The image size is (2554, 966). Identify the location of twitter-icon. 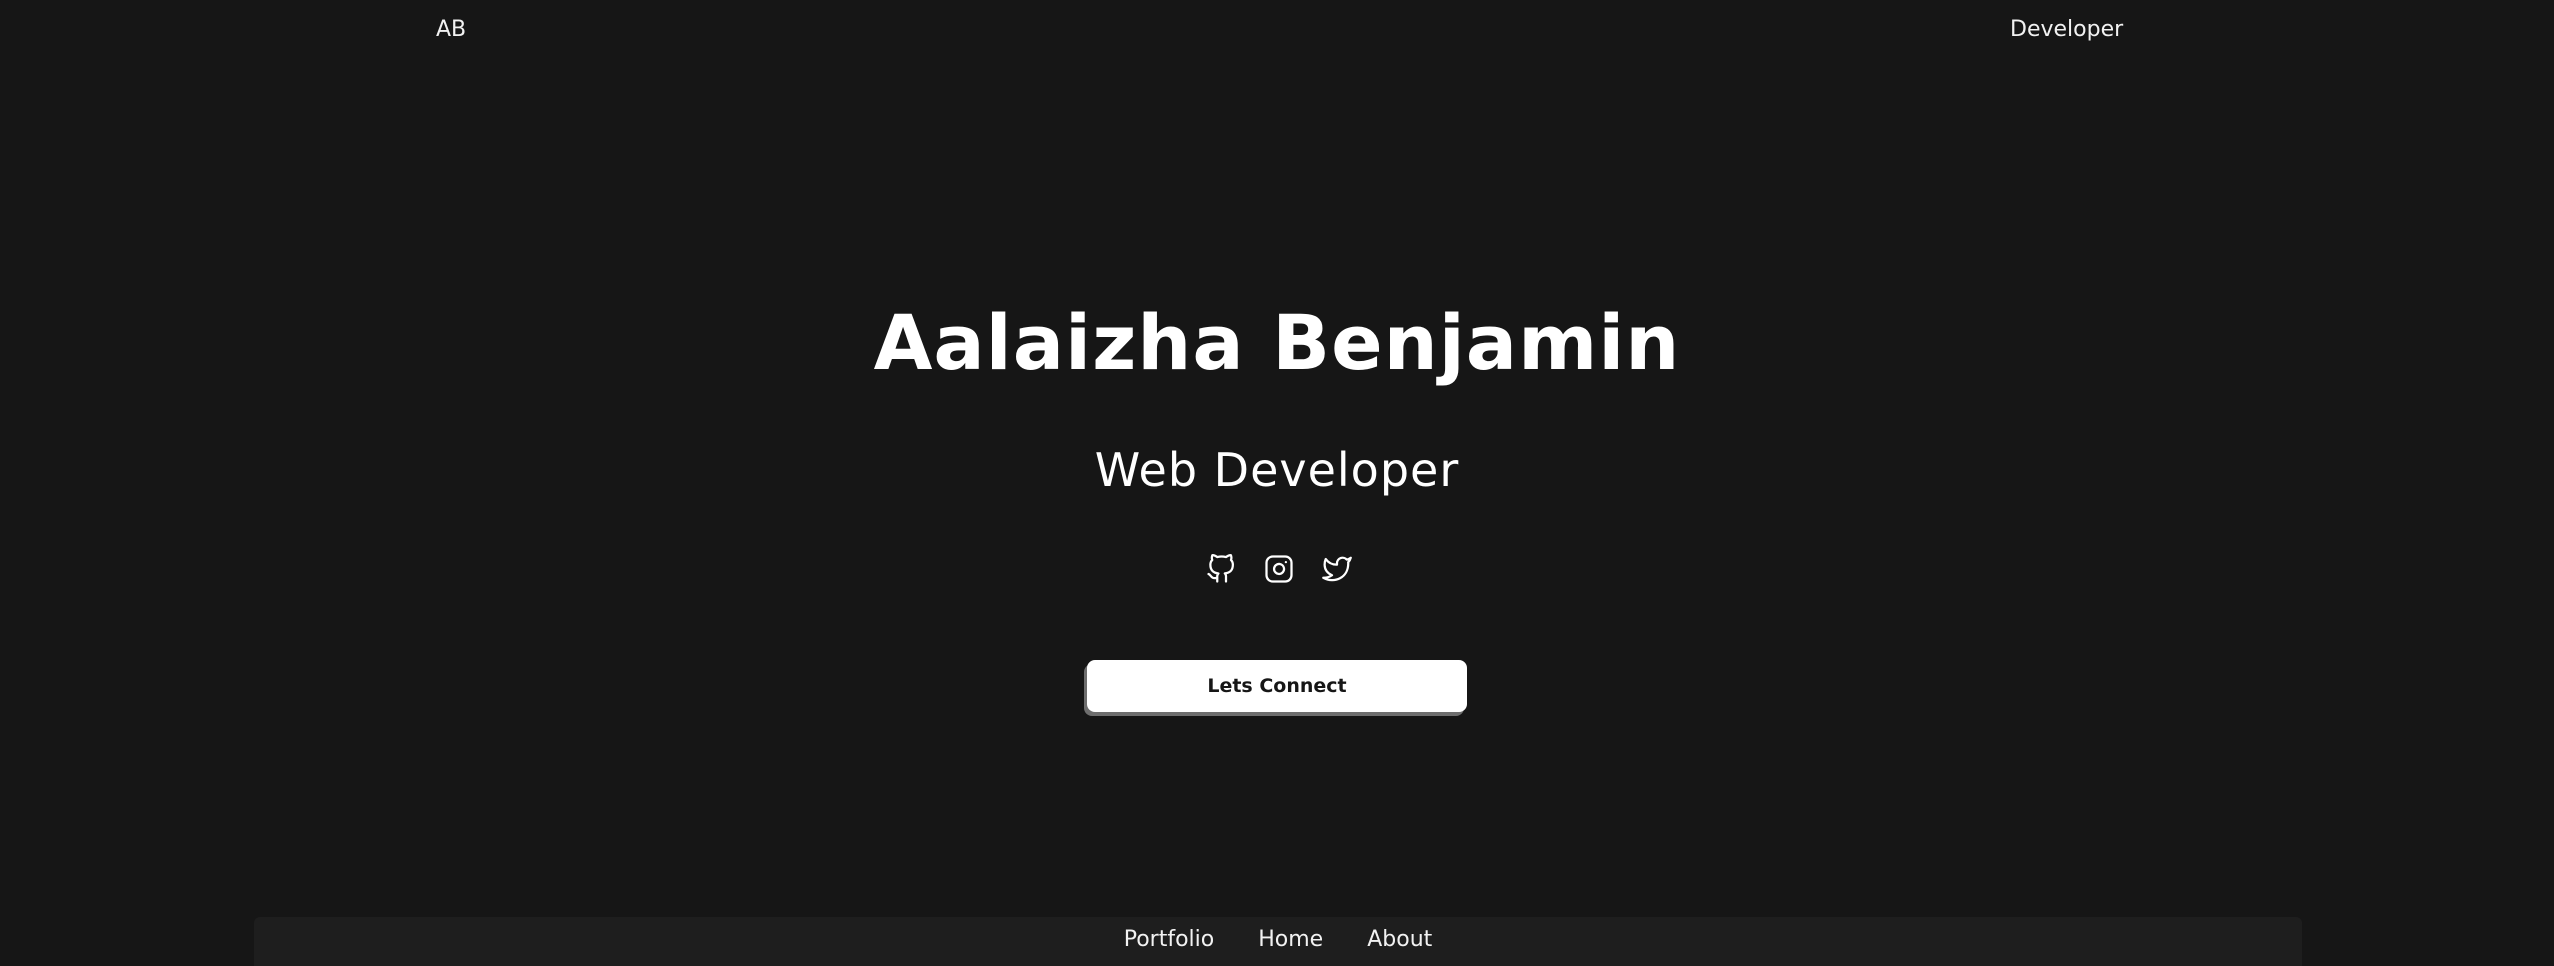
(1337, 569).